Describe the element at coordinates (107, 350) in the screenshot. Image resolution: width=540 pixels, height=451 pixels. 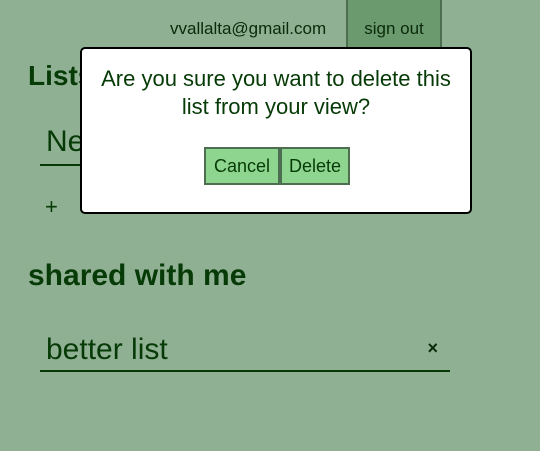
I see `shared-list-name: better list` at that location.